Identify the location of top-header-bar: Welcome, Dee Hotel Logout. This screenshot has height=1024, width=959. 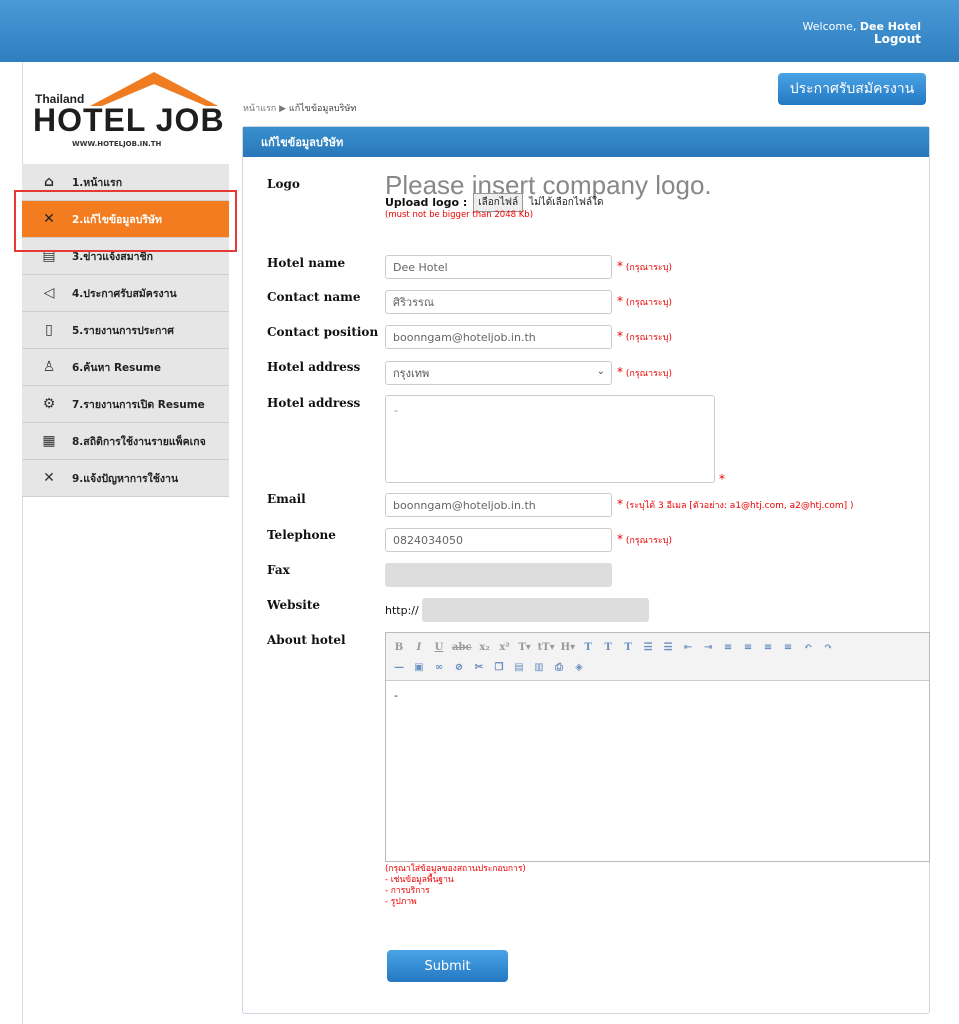
(479, 31).